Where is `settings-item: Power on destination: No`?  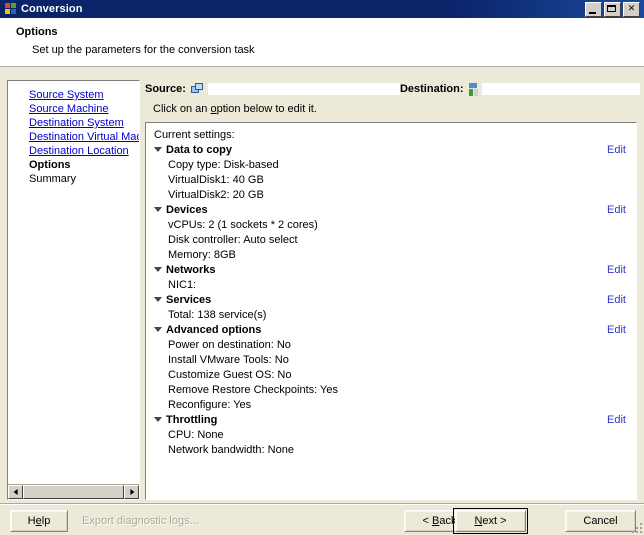 settings-item: Power on destination: No is located at coordinates (391, 345).